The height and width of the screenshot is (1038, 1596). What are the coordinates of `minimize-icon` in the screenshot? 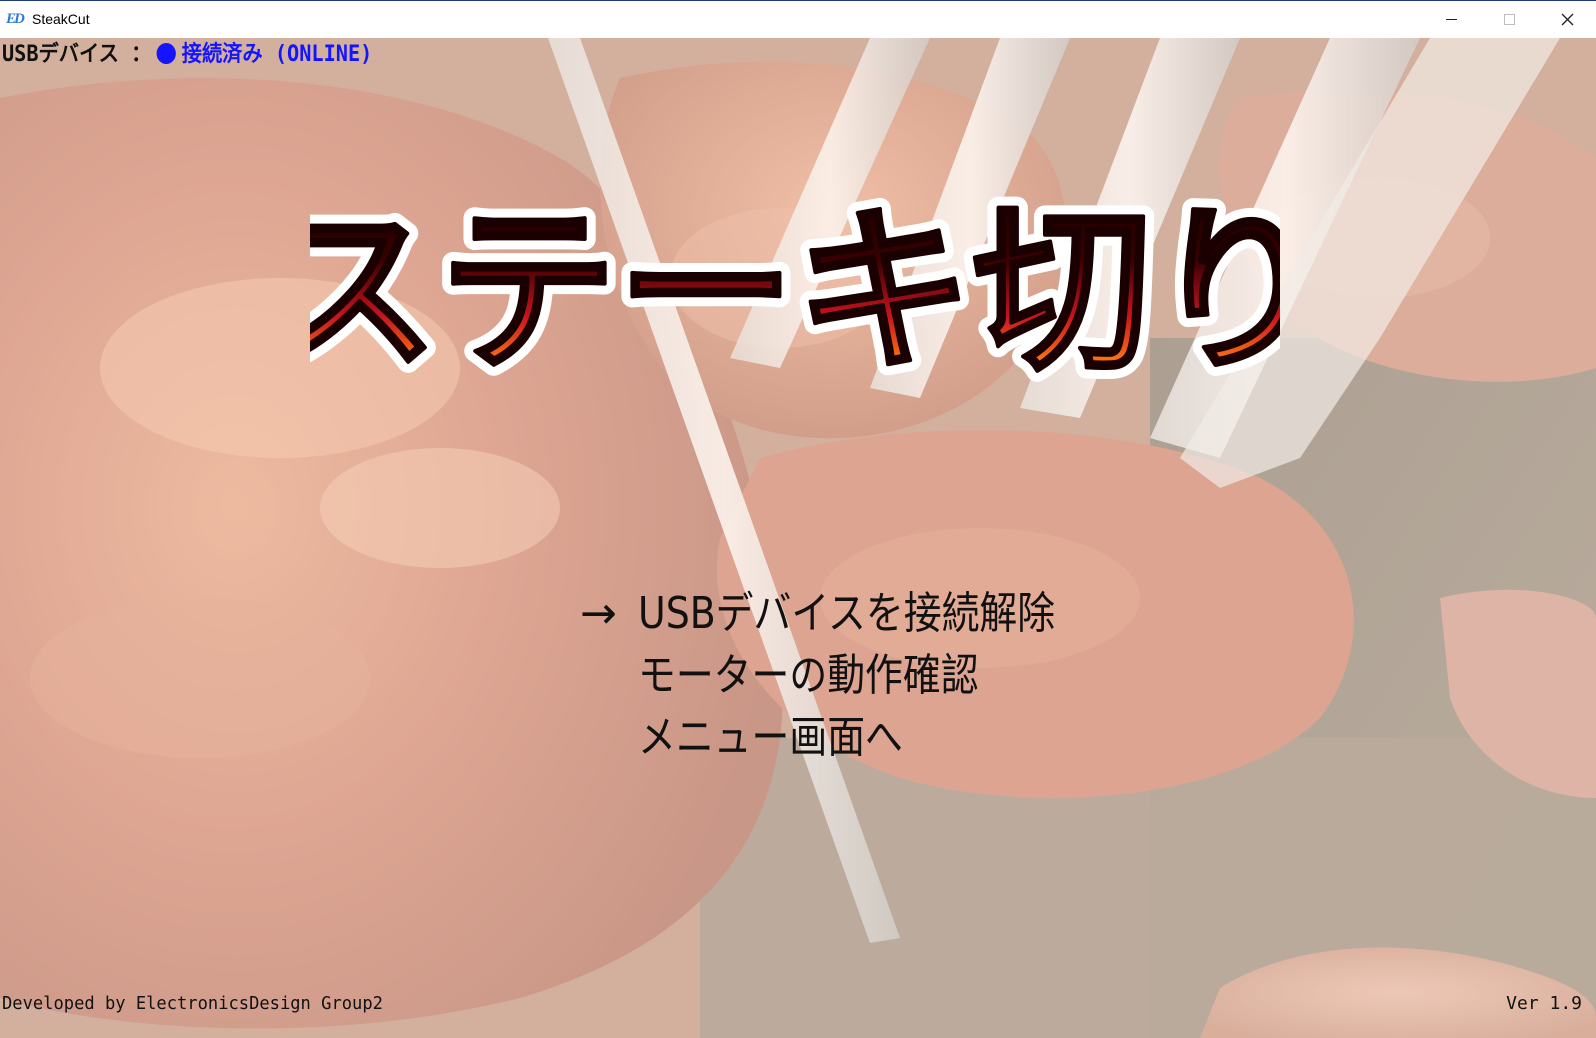 It's located at (1451, 19).